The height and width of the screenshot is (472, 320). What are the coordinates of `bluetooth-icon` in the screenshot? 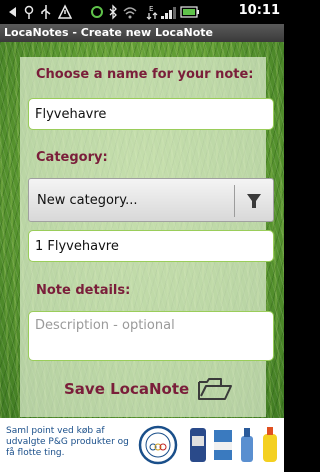 It's located at (113, 12).